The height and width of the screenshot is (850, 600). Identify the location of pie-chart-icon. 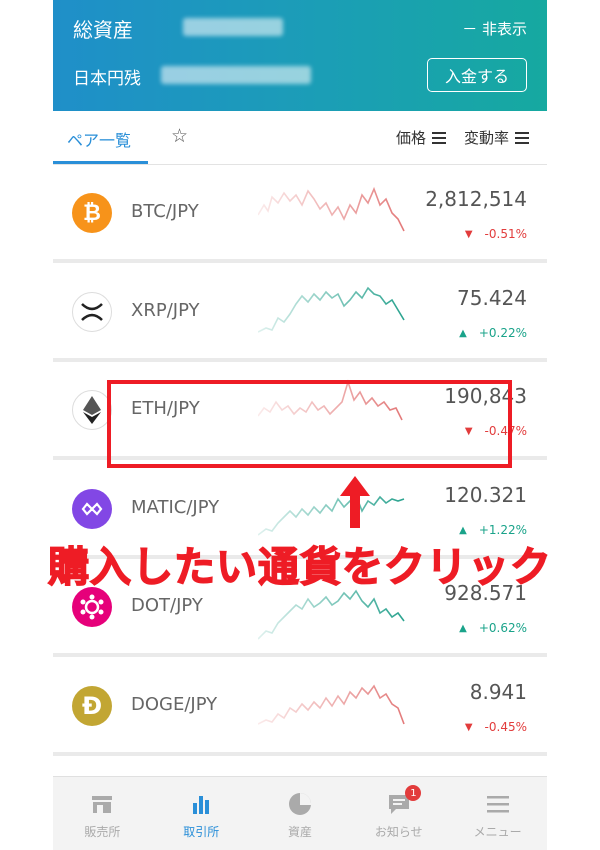
(299, 804).